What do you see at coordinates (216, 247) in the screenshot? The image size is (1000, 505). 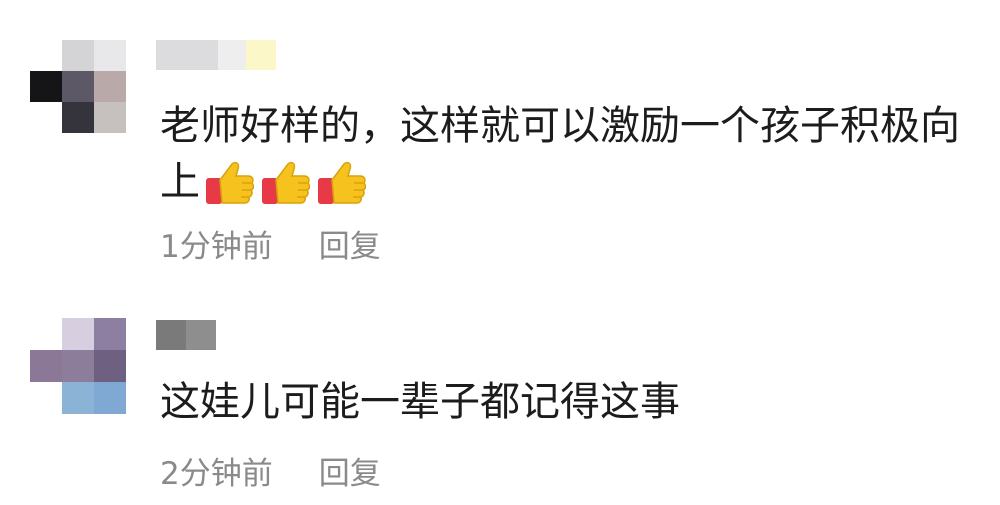 I see `comment-timestamp: 1分钟前` at bounding box center [216, 247].